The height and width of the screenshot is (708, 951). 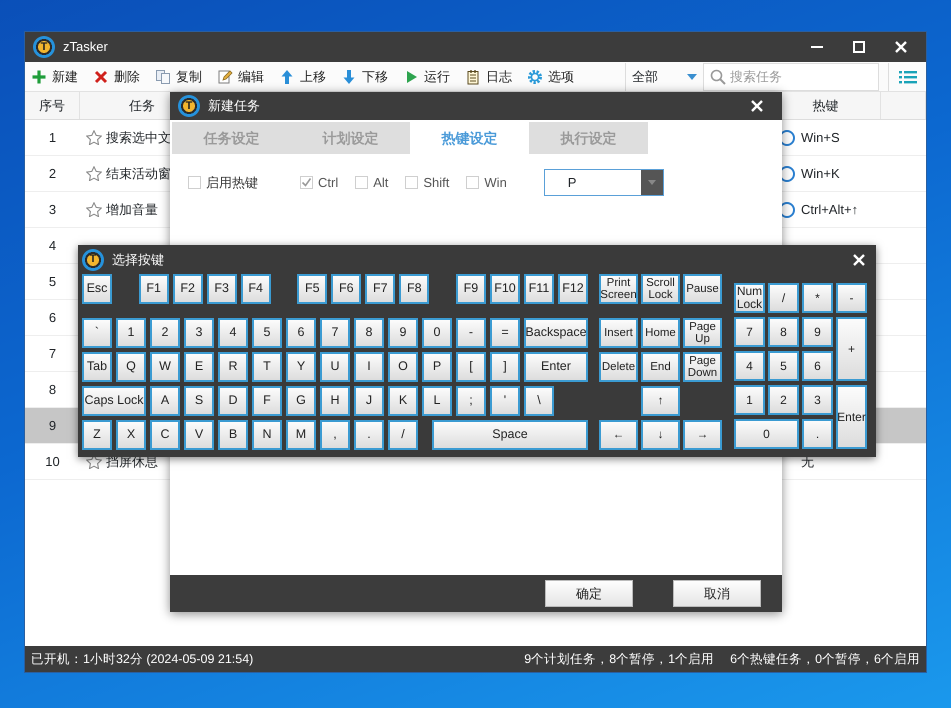 What do you see at coordinates (302, 76) in the screenshot?
I see `toolbar-button: 上移` at bounding box center [302, 76].